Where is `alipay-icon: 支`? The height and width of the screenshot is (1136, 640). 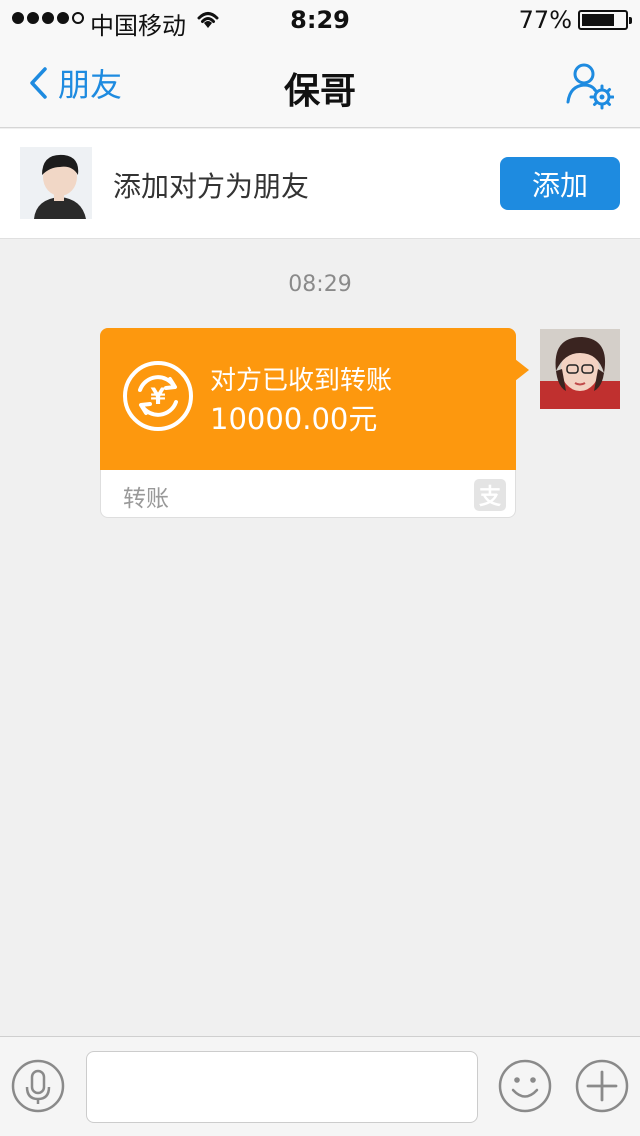 alipay-icon: 支 is located at coordinates (490, 495).